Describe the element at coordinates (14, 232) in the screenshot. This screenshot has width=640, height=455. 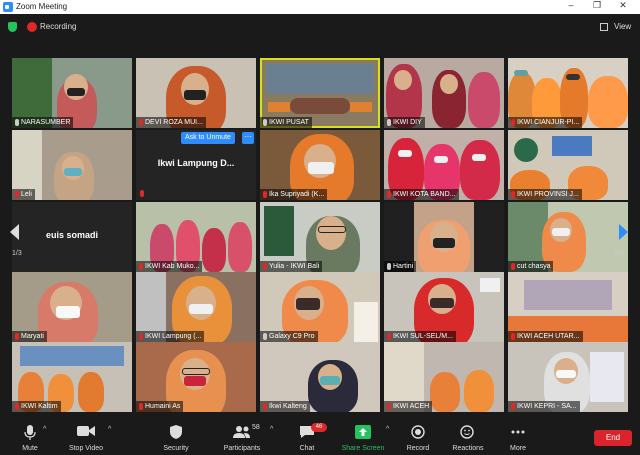
I see `previous-page-arrow-icon` at that location.